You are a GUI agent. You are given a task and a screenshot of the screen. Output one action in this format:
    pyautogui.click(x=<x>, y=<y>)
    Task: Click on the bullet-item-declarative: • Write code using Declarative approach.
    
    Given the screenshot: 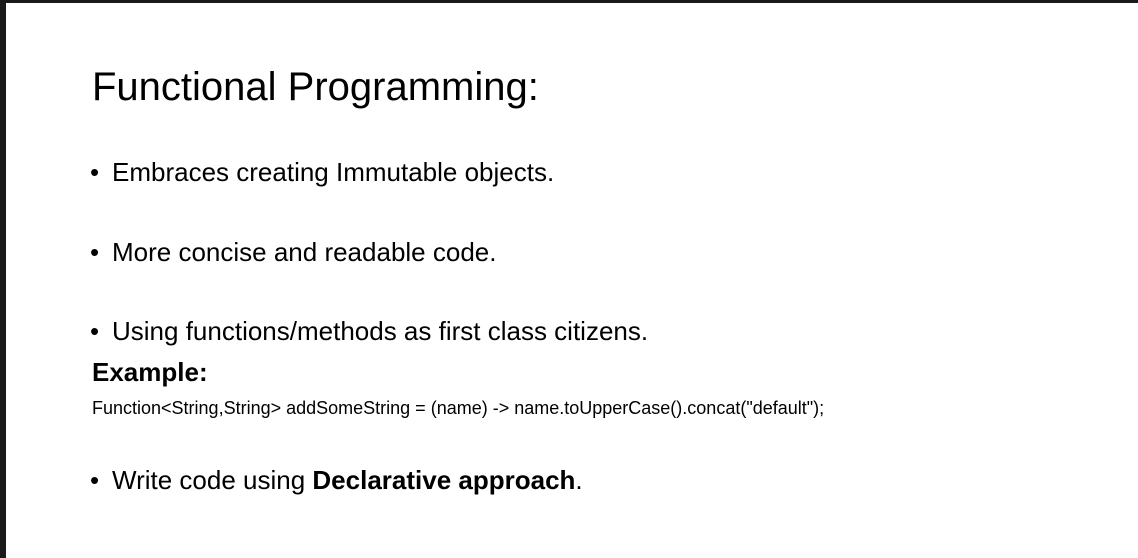 What is the action you would take?
    pyautogui.click(x=336, y=480)
    